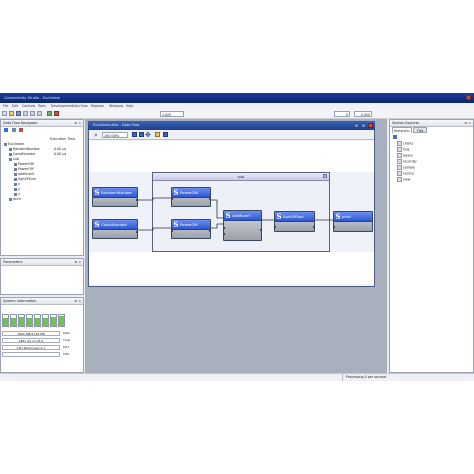 Image resolution: width=474 pixels, height=474 pixels. I want to click on tab-flat: Flat, so click(420, 130).